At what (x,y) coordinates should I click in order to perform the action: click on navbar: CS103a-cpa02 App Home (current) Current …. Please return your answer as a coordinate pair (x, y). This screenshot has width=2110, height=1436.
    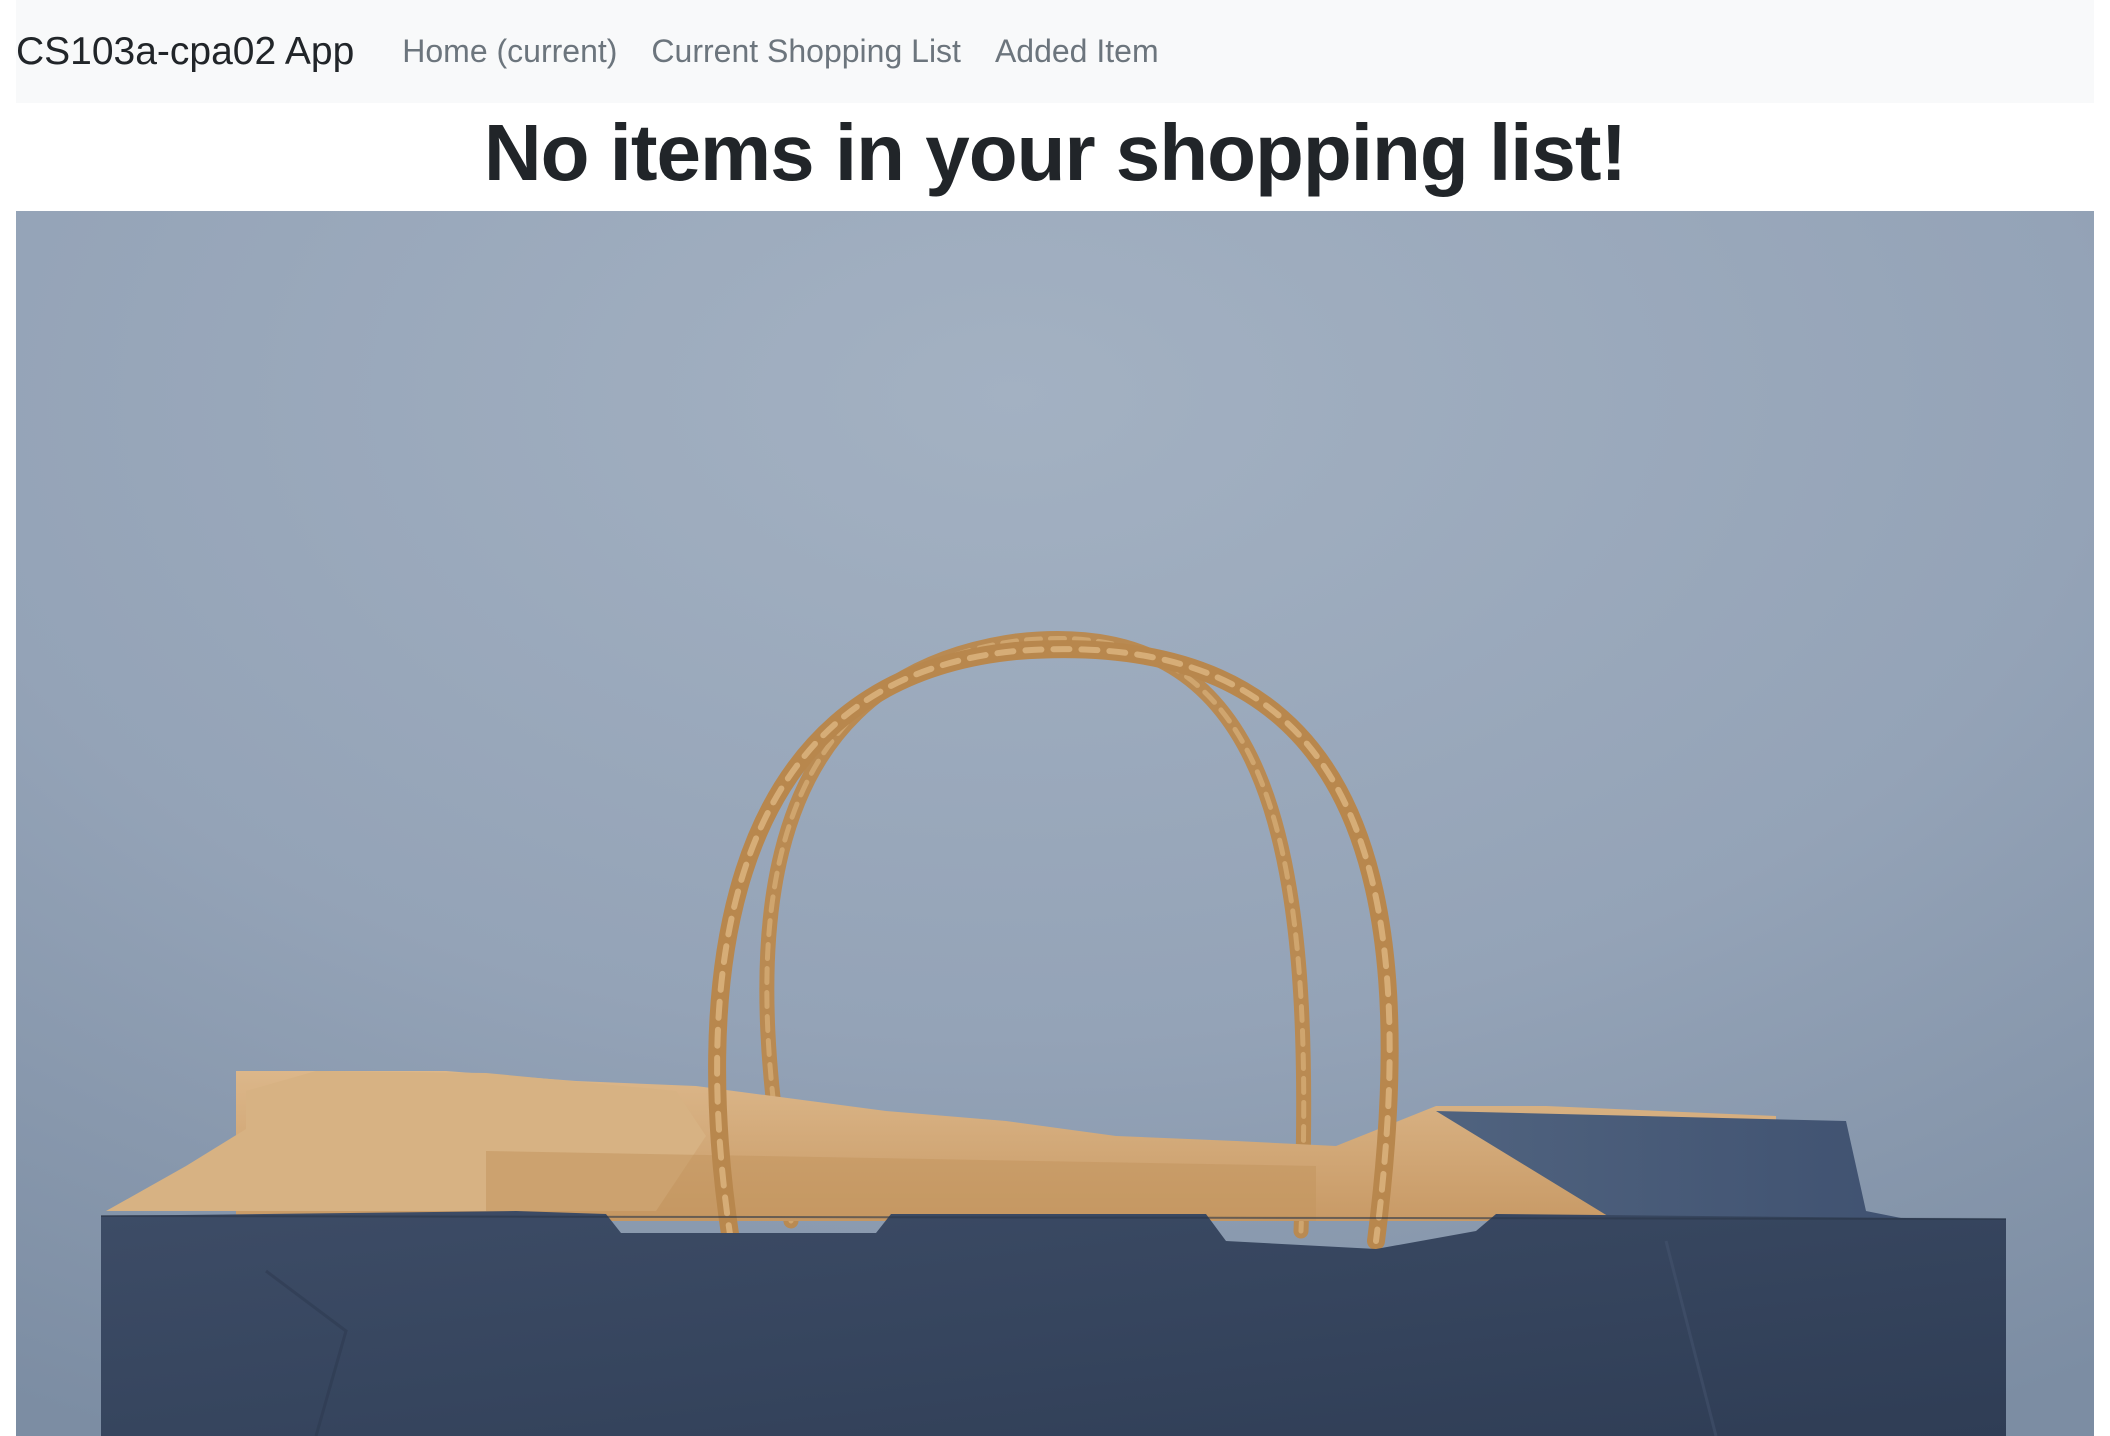
    Looking at the image, I should click on (1055, 51).